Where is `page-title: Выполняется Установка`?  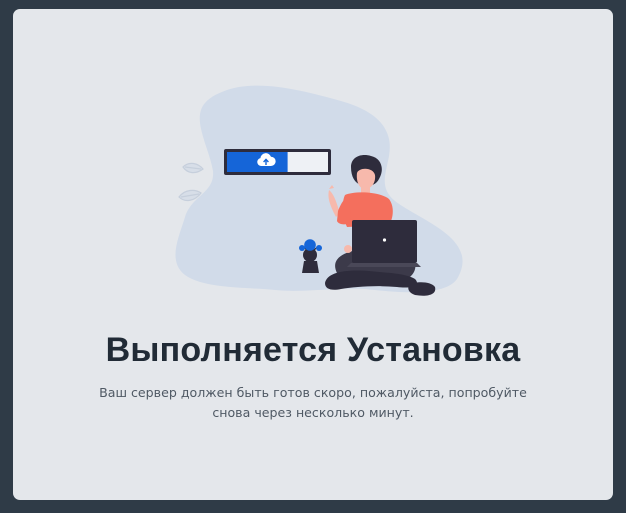 page-title: Выполняется Установка is located at coordinates (313, 350).